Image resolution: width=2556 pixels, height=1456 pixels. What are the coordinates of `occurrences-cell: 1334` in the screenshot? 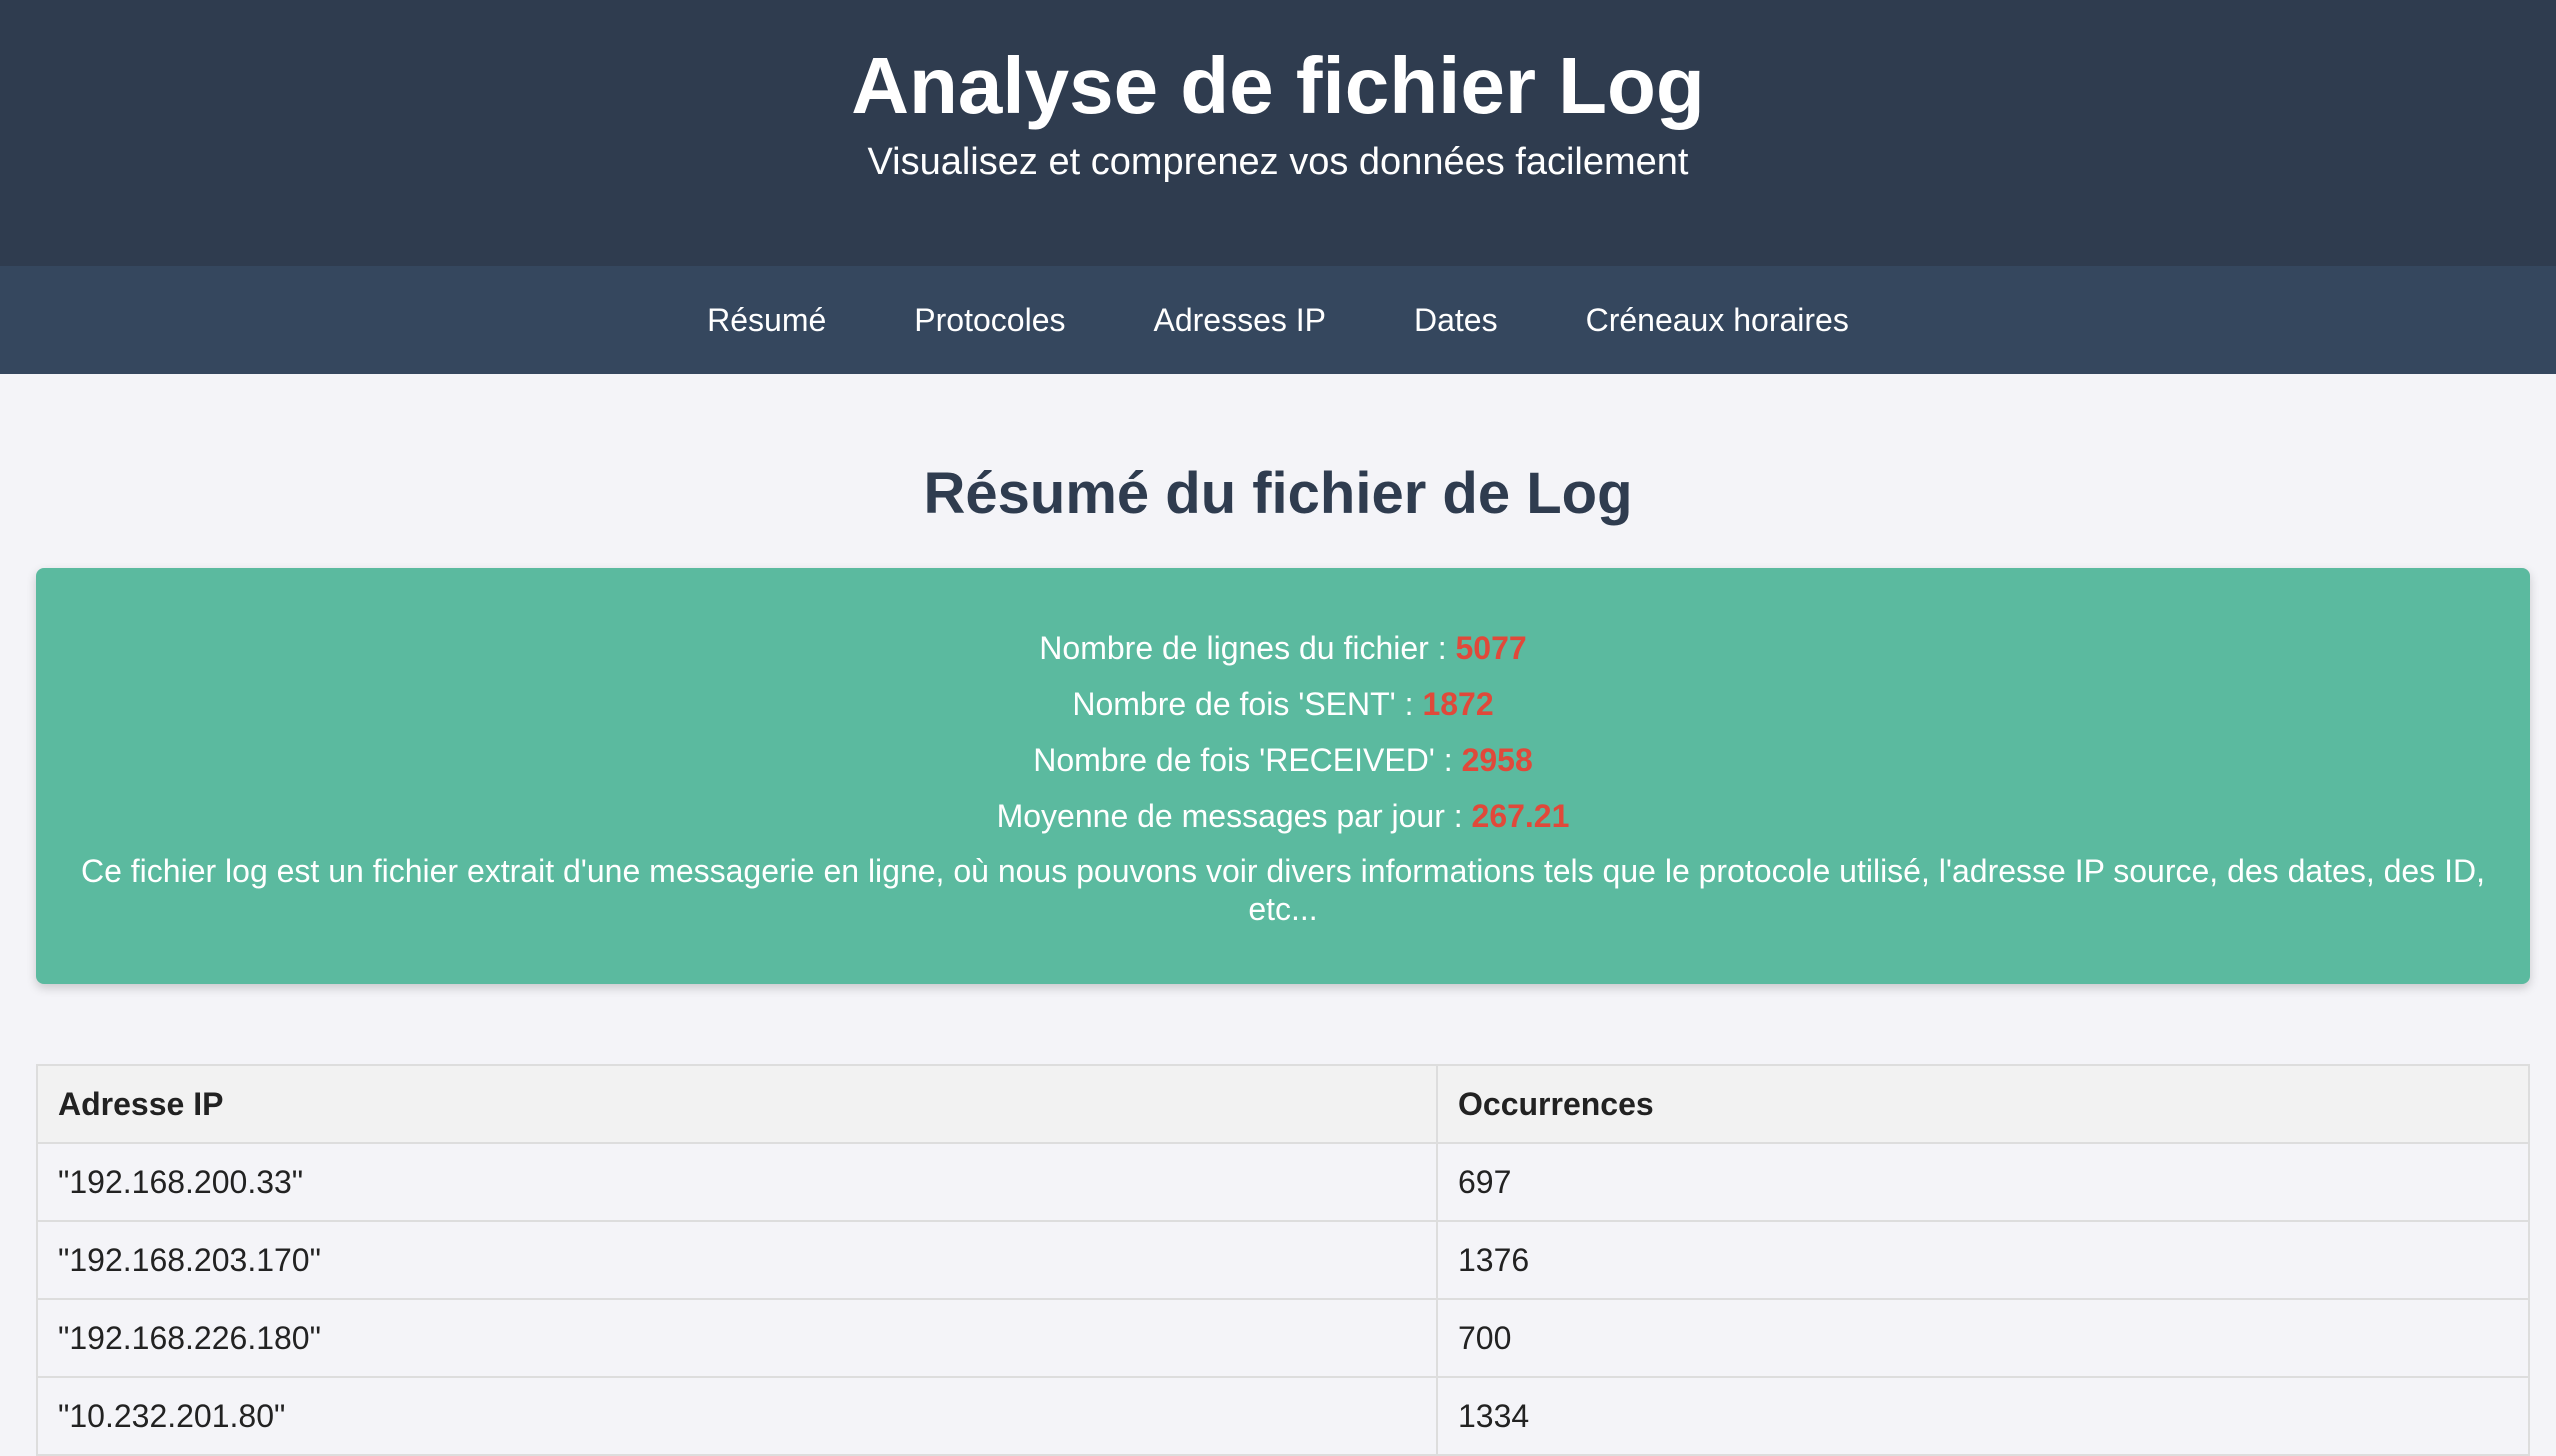 It's located at (1983, 1416).